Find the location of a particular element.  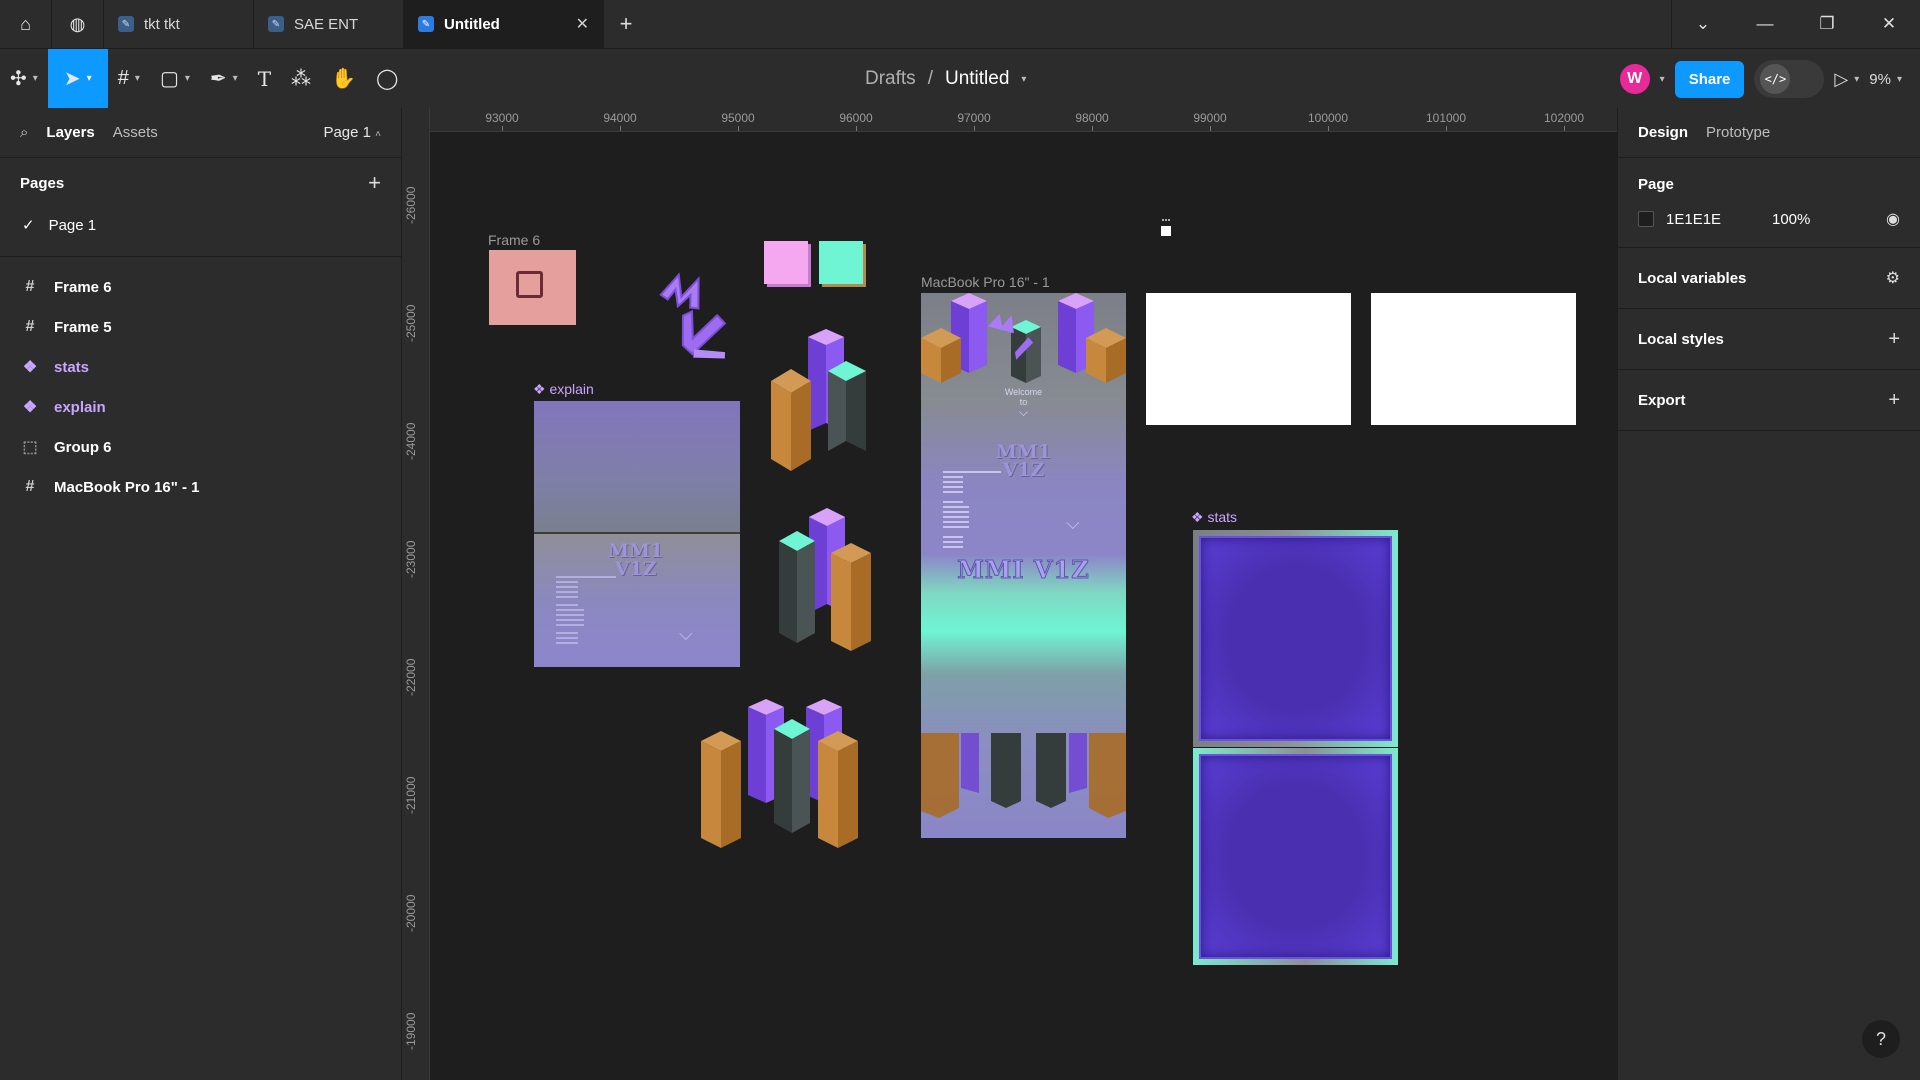

hand-tool-button: ✋ is located at coordinates (343, 79).